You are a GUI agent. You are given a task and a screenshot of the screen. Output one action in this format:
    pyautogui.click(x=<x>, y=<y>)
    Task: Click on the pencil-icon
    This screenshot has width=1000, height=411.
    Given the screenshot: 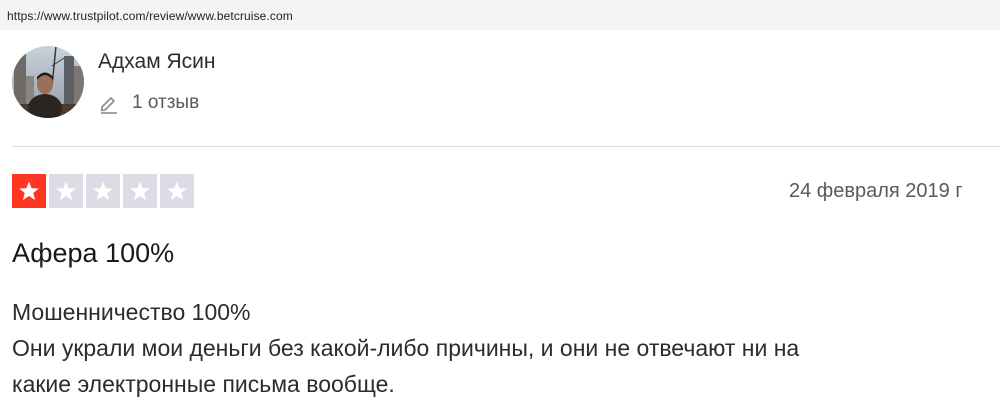 What is the action you would take?
    pyautogui.click(x=109, y=103)
    